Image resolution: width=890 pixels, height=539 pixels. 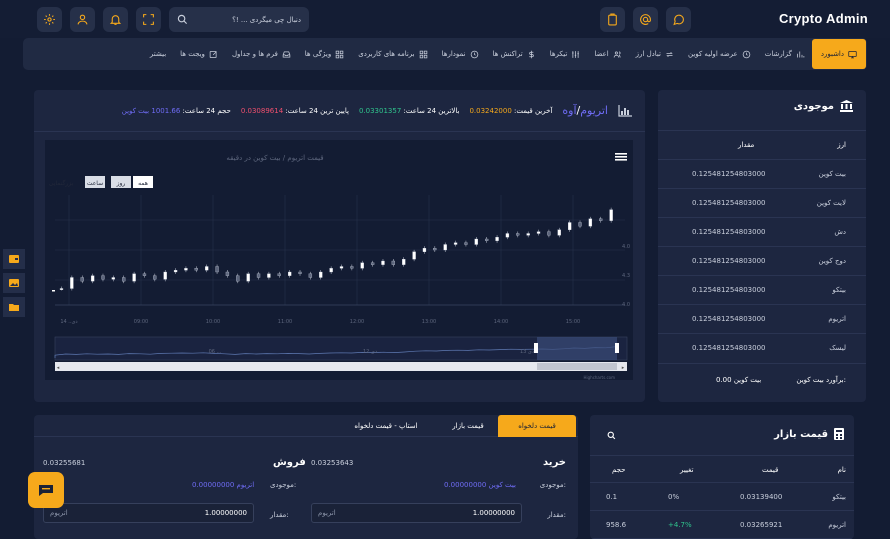 I want to click on buy-balance: 0.00000000 بیت کوین, so click(x=480, y=485).